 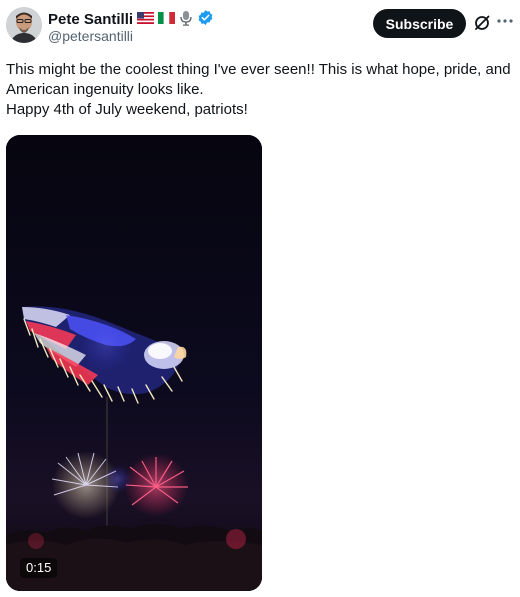 What do you see at coordinates (127, 109) in the screenshot?
I see `tweet-text-line-2: Happy 4th of July weekend, patriots!` at bounding box center [127, 109].